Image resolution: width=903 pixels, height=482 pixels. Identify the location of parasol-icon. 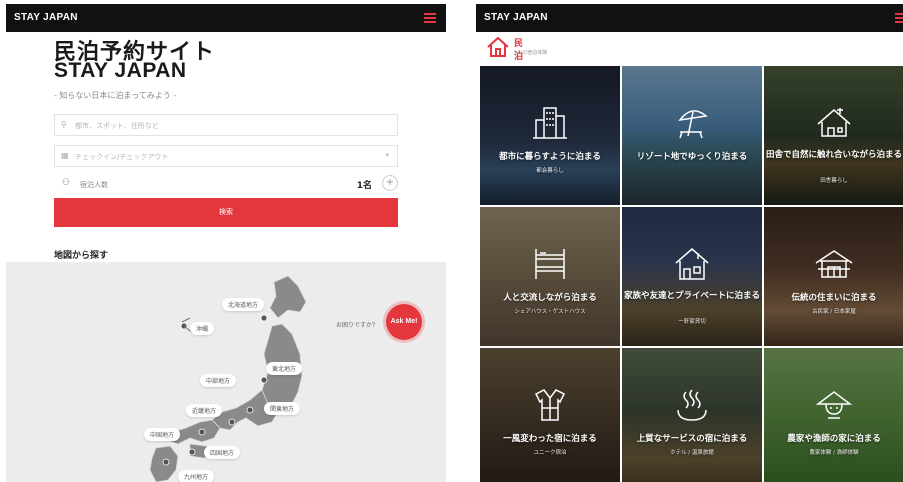
(693, 124).